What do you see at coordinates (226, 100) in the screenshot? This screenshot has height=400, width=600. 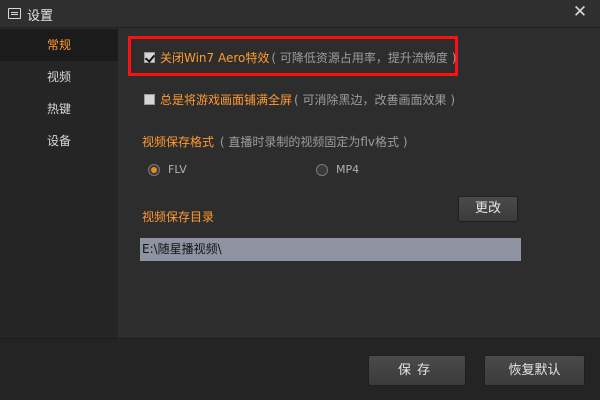 I see `fullscreen-option-label: 总是将游戏画面铺满全屏` at bounding box center [226, 100].